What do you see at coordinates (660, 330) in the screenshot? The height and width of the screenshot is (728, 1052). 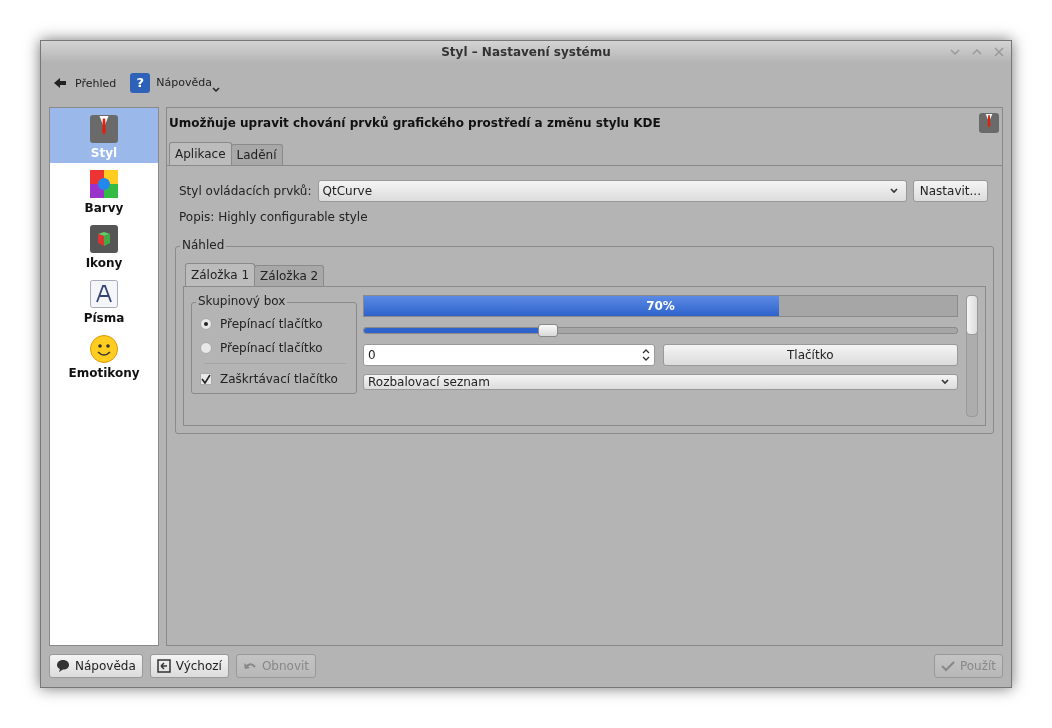 I see `slider` at bounding box center [660, 330].